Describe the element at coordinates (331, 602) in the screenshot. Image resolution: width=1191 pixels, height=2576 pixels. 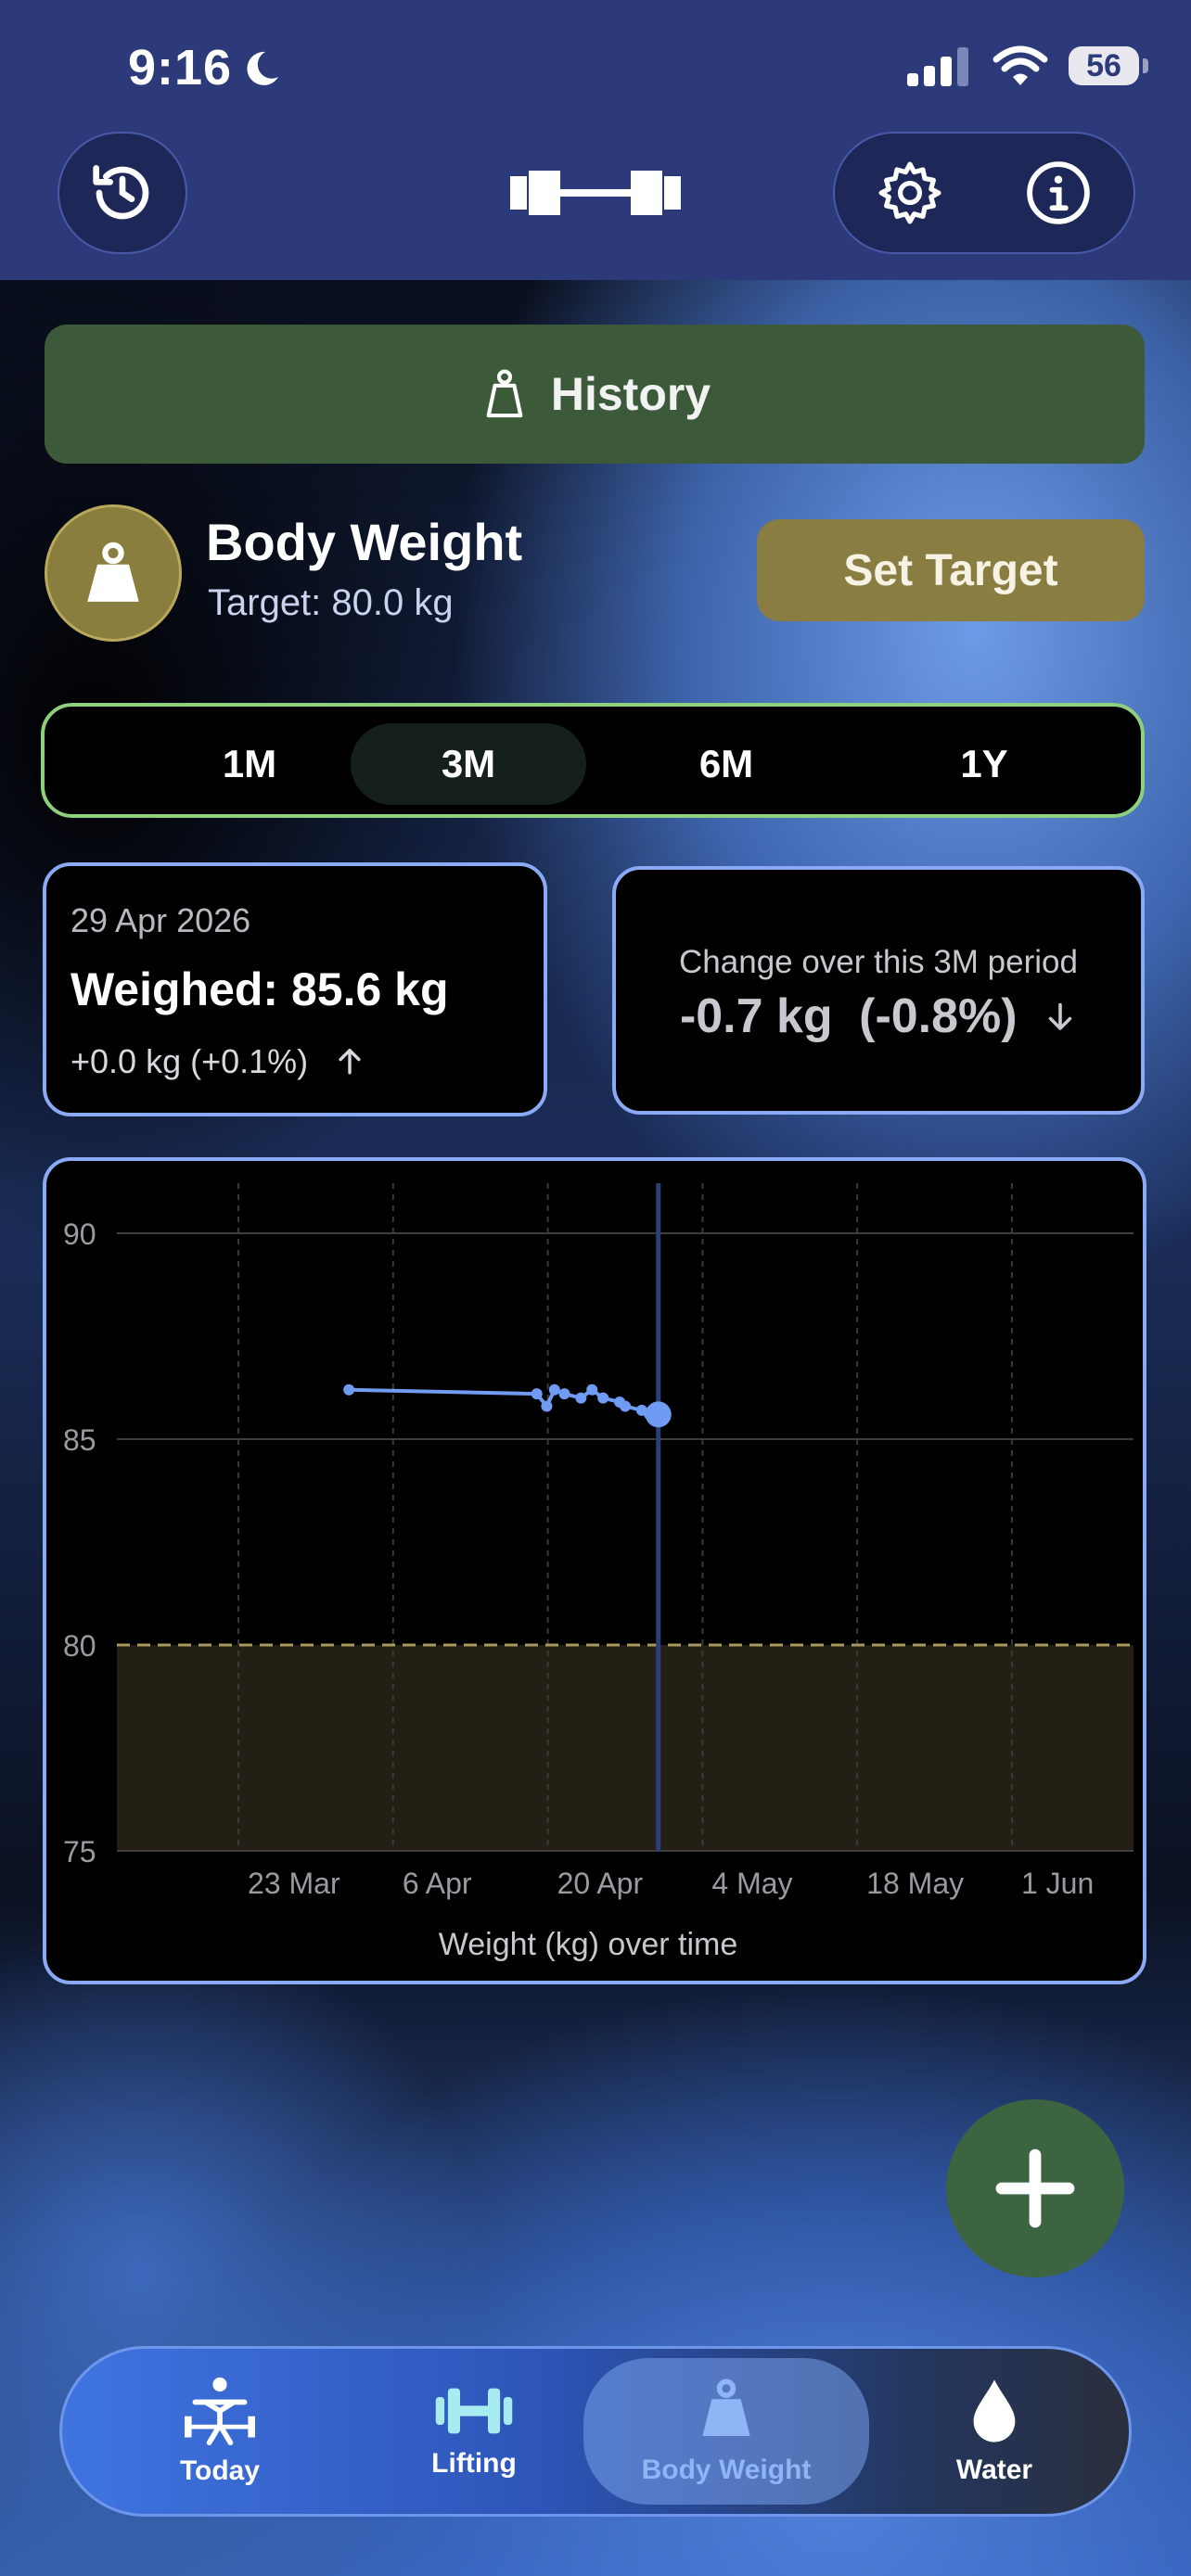
I see `target-label: Target: 80.0 kg` at that location.